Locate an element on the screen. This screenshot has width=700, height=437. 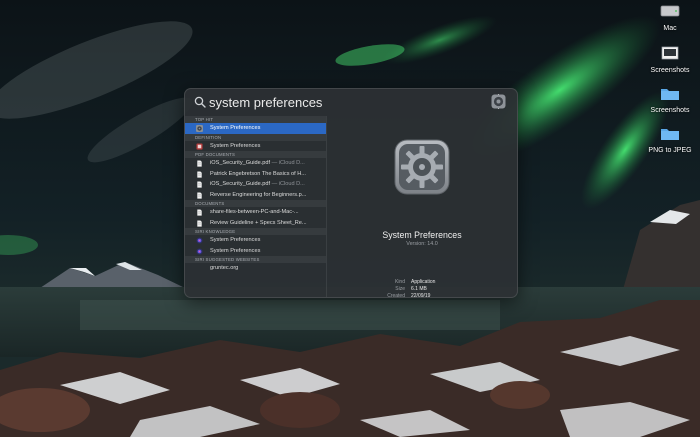
desktop-item-mac: Mac is located at coordinates (670, 18).